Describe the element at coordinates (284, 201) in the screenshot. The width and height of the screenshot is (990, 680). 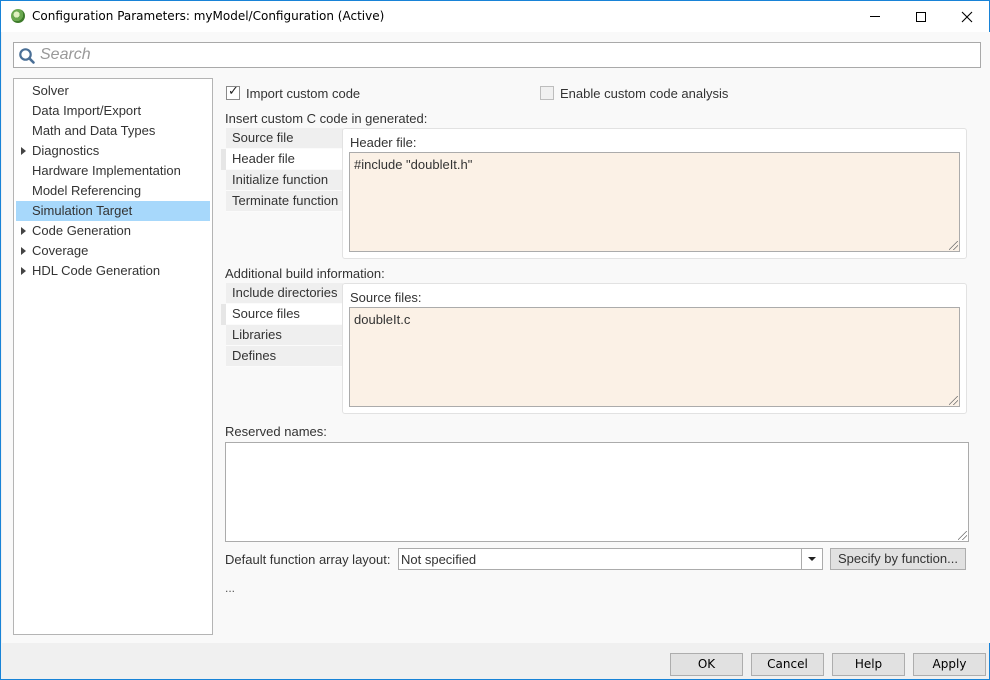
I see `tab-terminate-function: Terminate function` at that location.